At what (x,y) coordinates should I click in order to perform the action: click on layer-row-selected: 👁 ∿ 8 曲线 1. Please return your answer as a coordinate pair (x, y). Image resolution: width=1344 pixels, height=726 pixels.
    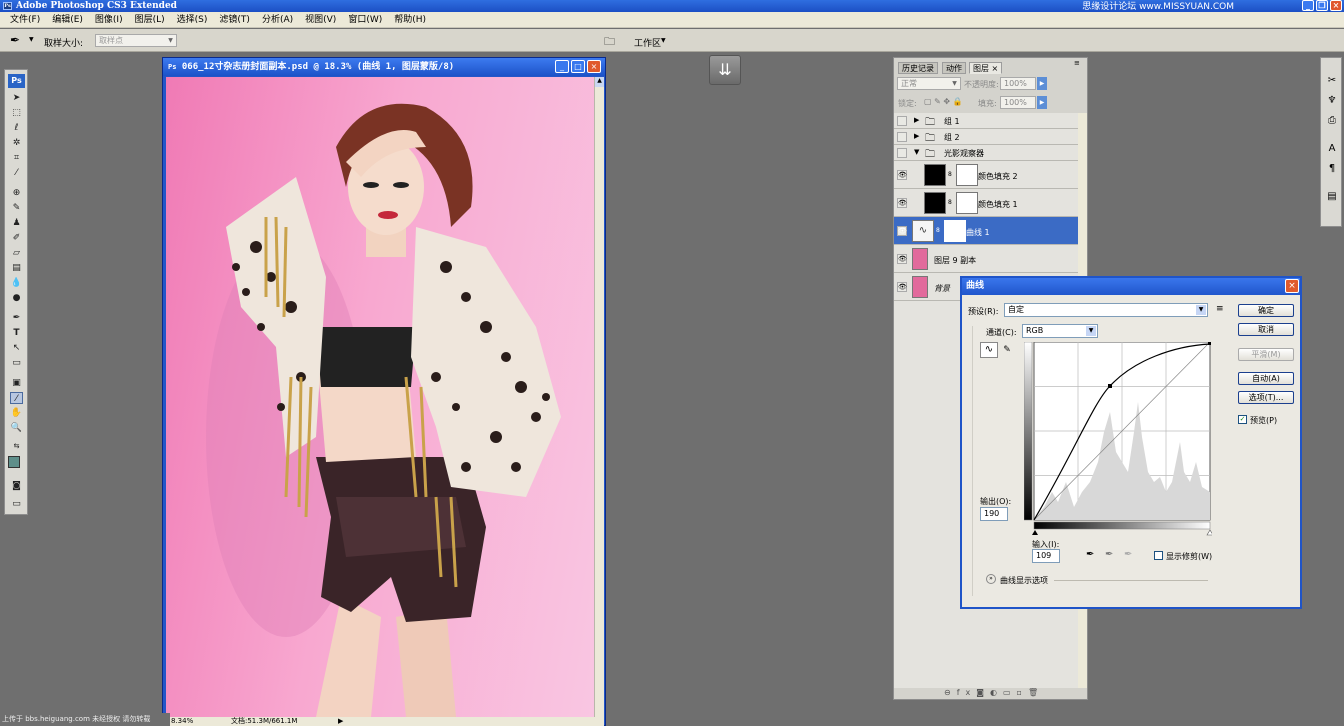
    Looking at the image, I should click on (986, 231).